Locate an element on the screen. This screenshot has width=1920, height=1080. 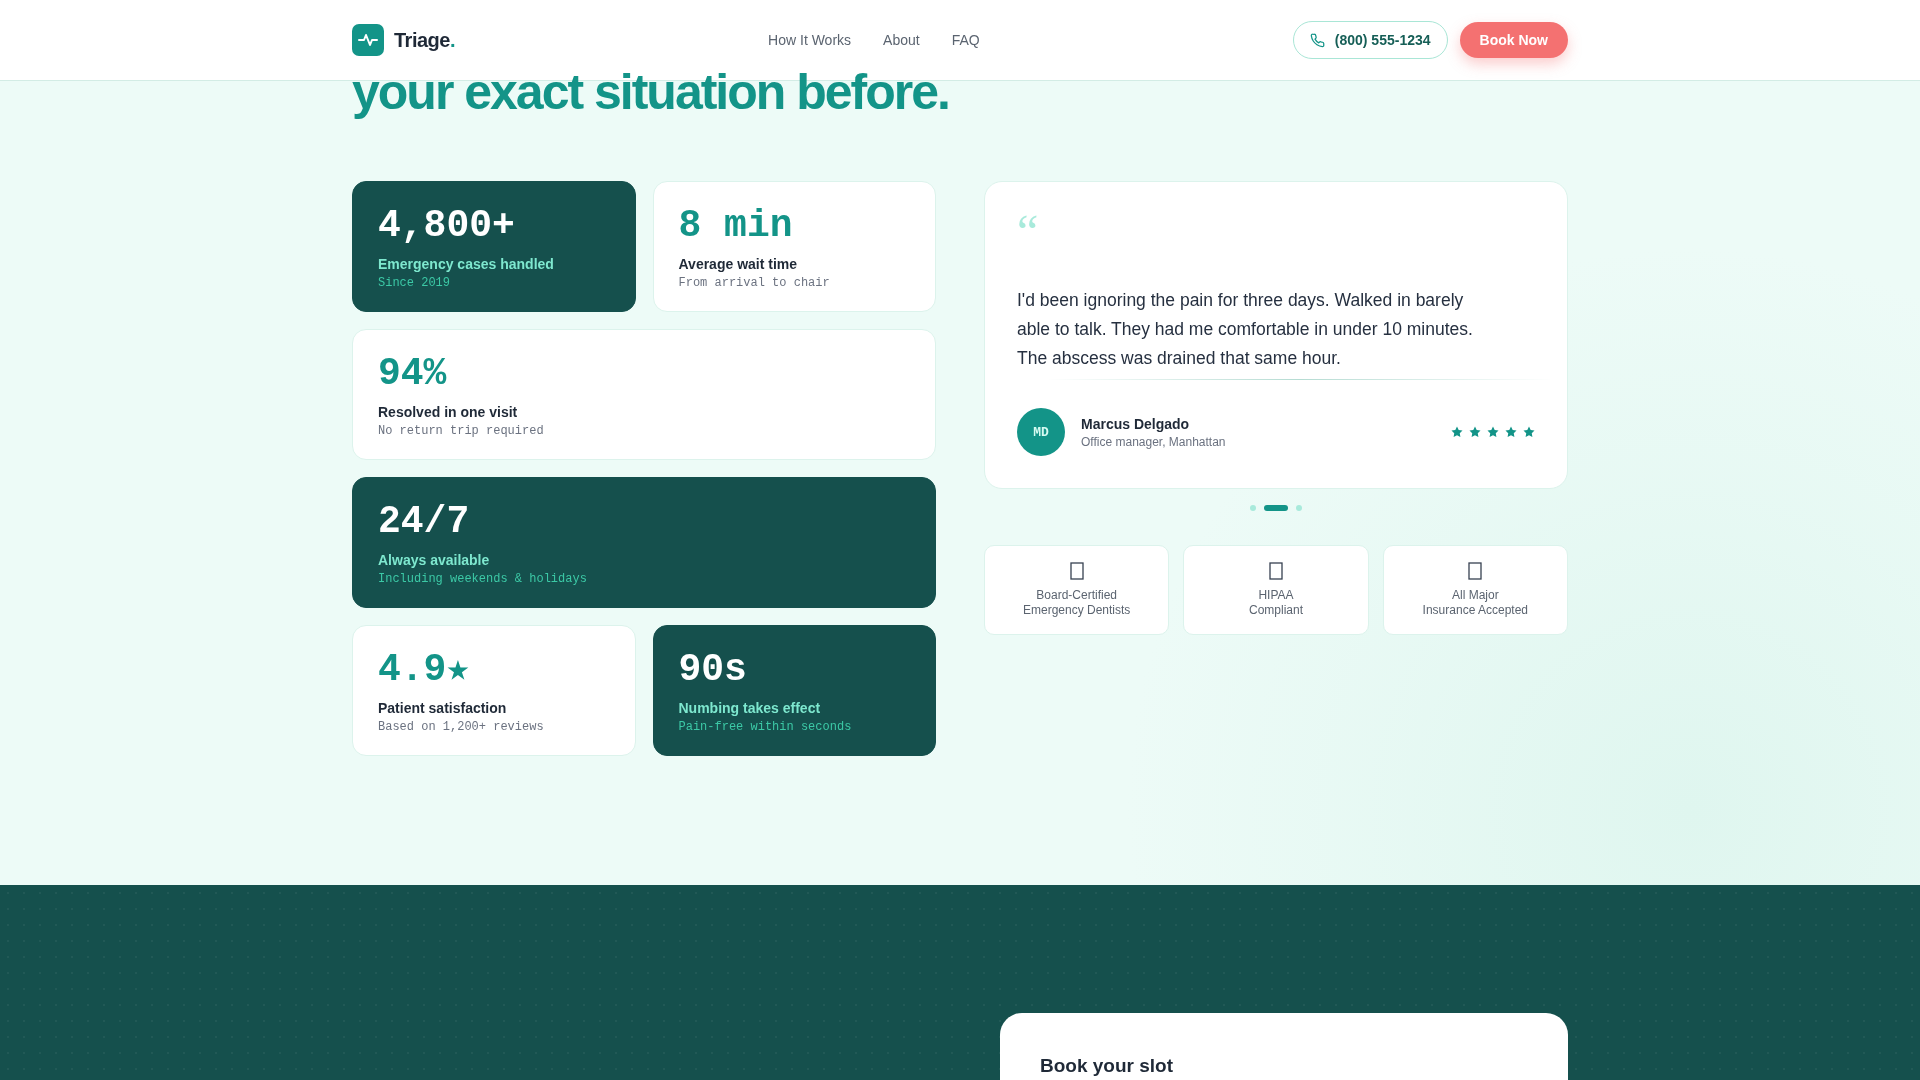
stat-value: 24/7 is located at coordinates (424, 522).